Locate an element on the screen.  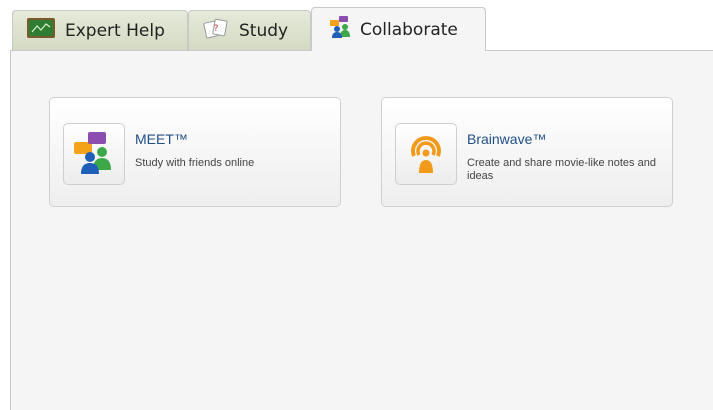
people-chat-icon is located at coordinates (341, 29).